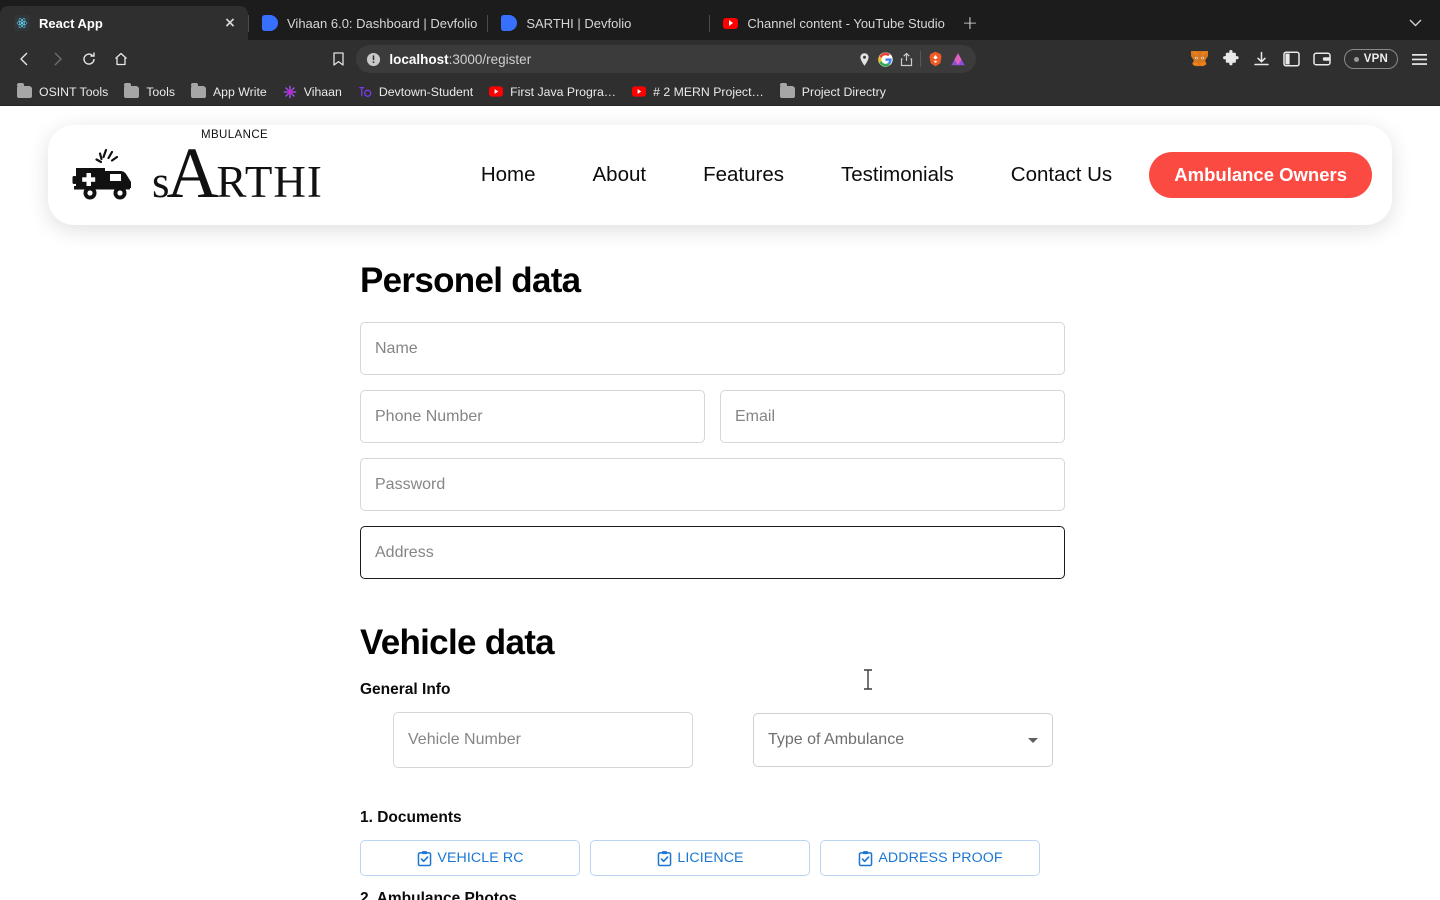  I want to click on browser-toolbar-actions: VPN, so click(1297, 59).